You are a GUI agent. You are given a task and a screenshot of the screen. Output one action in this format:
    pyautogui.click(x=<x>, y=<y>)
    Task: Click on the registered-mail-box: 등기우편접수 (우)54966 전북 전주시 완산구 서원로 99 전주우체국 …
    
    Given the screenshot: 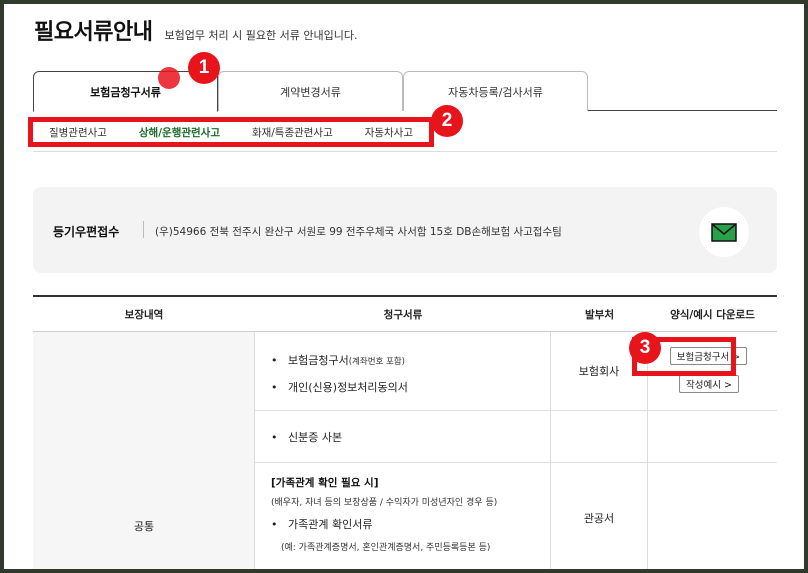 What is the action you would take?
    pyautogui.click(x=405, y=230)
    